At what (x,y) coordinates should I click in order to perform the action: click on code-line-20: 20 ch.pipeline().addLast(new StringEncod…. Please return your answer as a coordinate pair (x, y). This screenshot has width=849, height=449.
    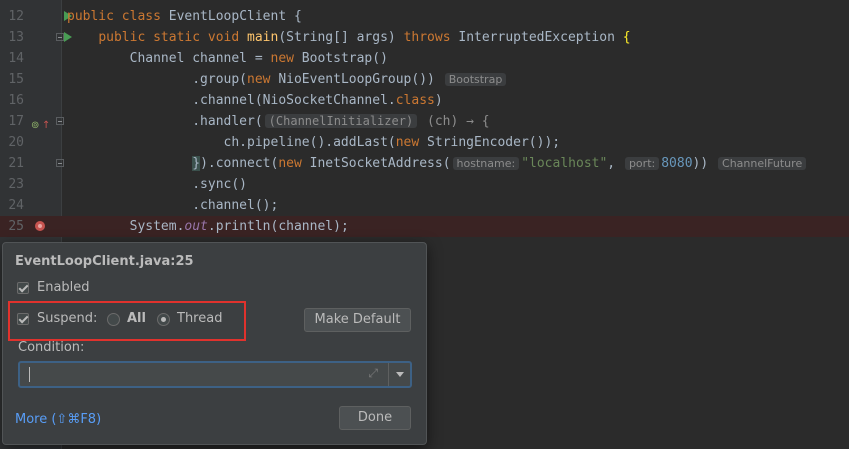
    Looking at the image, I should click on (424, 142).